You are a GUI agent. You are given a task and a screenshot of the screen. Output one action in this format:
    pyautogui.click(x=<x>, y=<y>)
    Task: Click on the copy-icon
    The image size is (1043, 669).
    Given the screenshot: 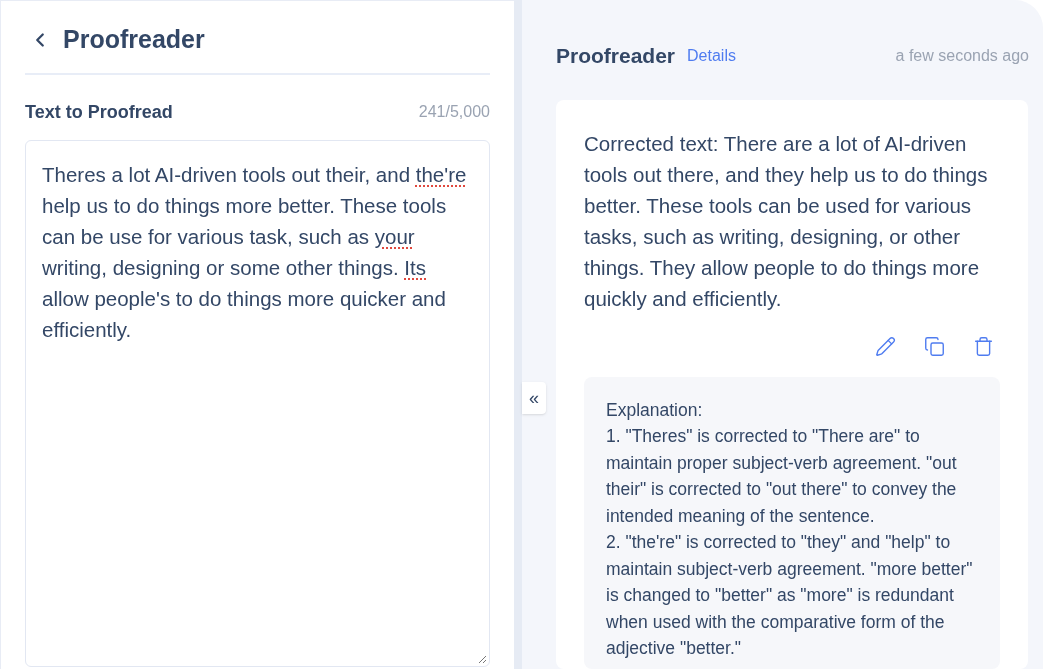 What is the action you would take?
    pyautogui.click(x=934, y=346)
    